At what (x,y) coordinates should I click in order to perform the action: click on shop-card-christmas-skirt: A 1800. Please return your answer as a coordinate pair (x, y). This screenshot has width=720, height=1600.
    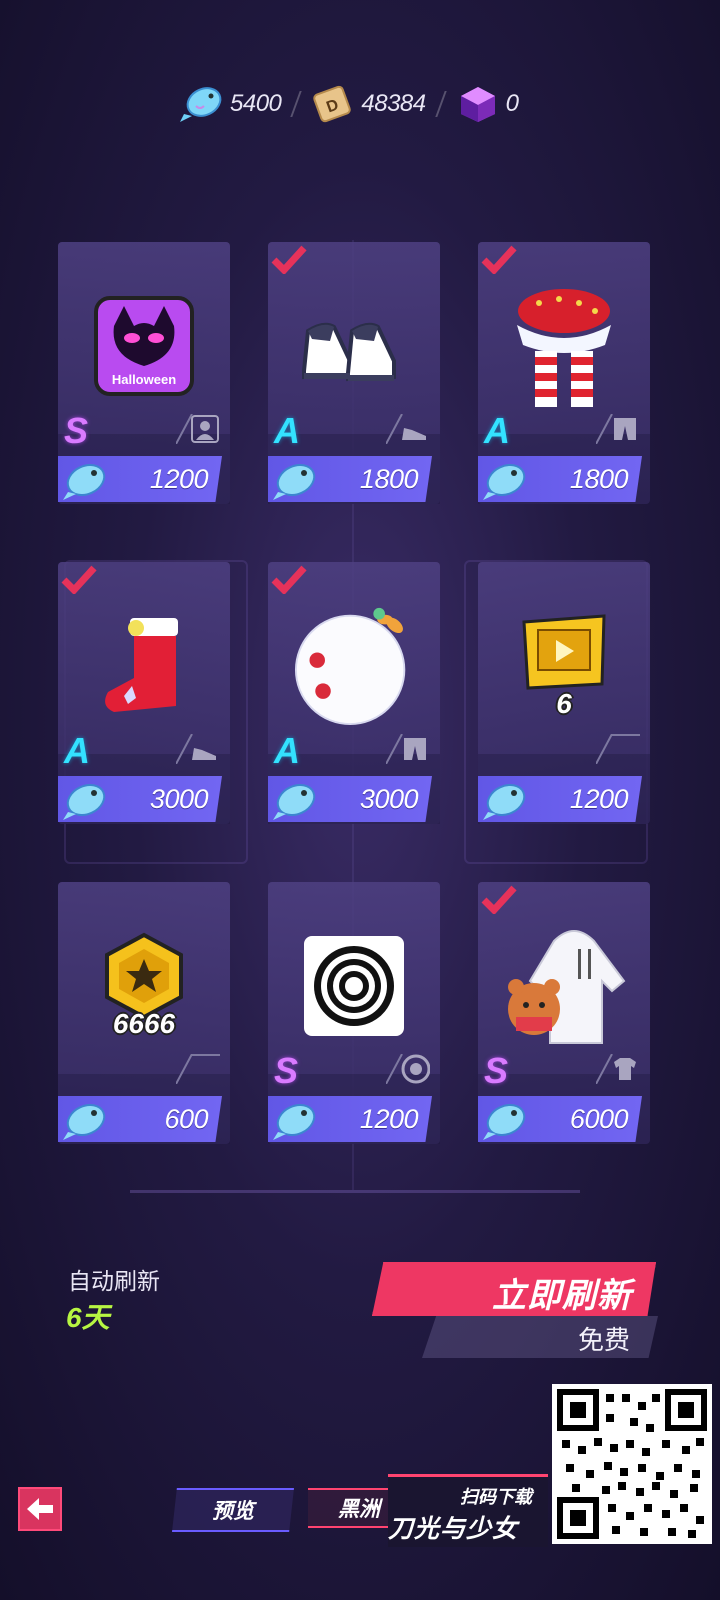
    Looking at the image, I should click on (564, 373).